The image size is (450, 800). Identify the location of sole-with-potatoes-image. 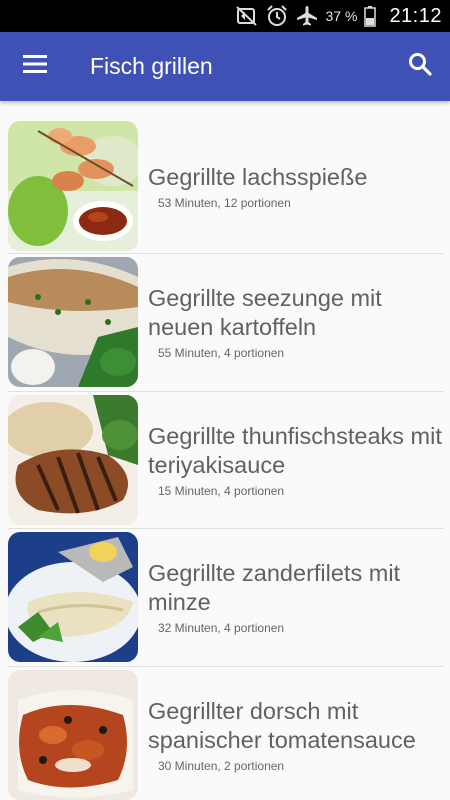
(73, 322).